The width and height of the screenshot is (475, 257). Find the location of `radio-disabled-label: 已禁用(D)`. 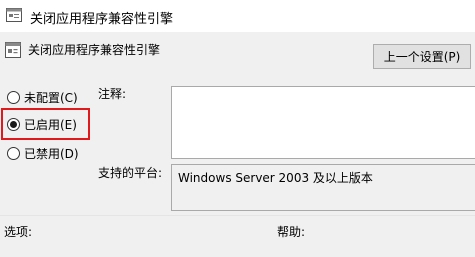

radio-disabled-label: 已禁用(D) is located at coordinates (51, 153).